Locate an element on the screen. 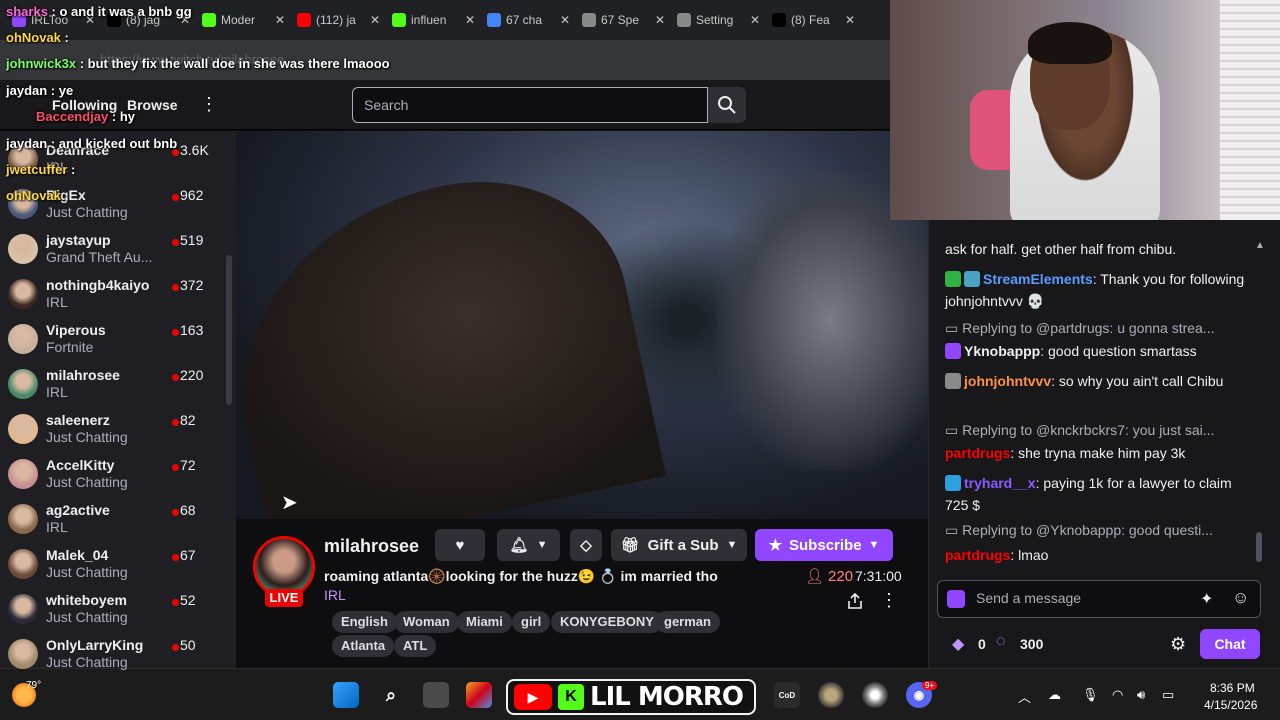 This screenshot has width=1280, height=720. bits-balance-icon: ◆ is located at coordinates (958, 644).